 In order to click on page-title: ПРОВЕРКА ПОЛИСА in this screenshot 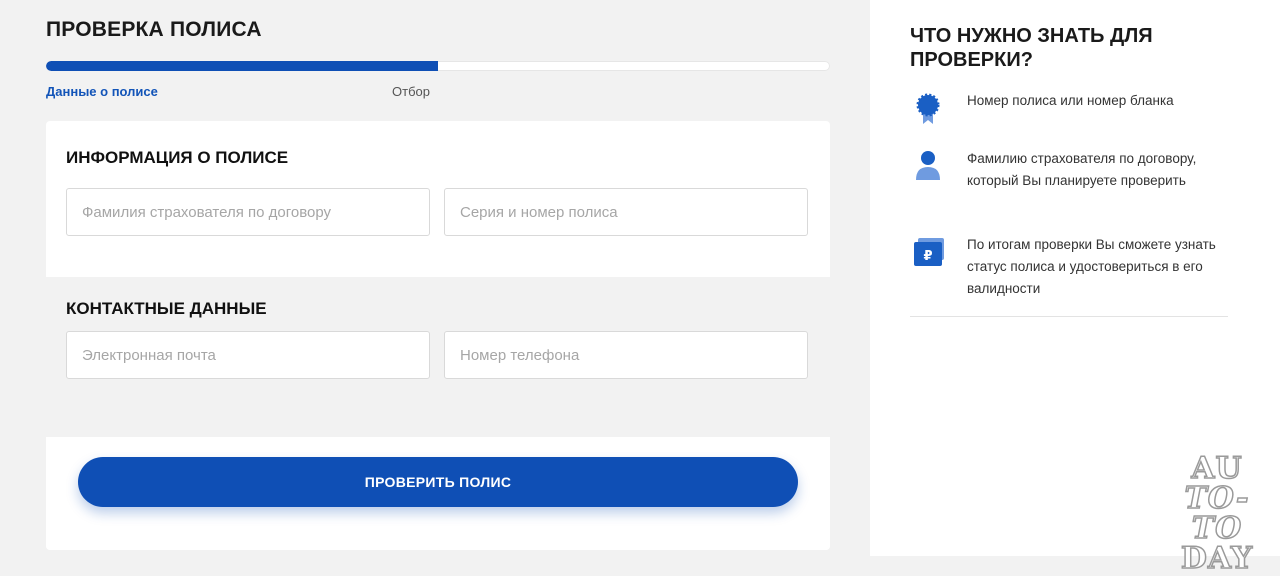, I will do `click(154, 29)`.